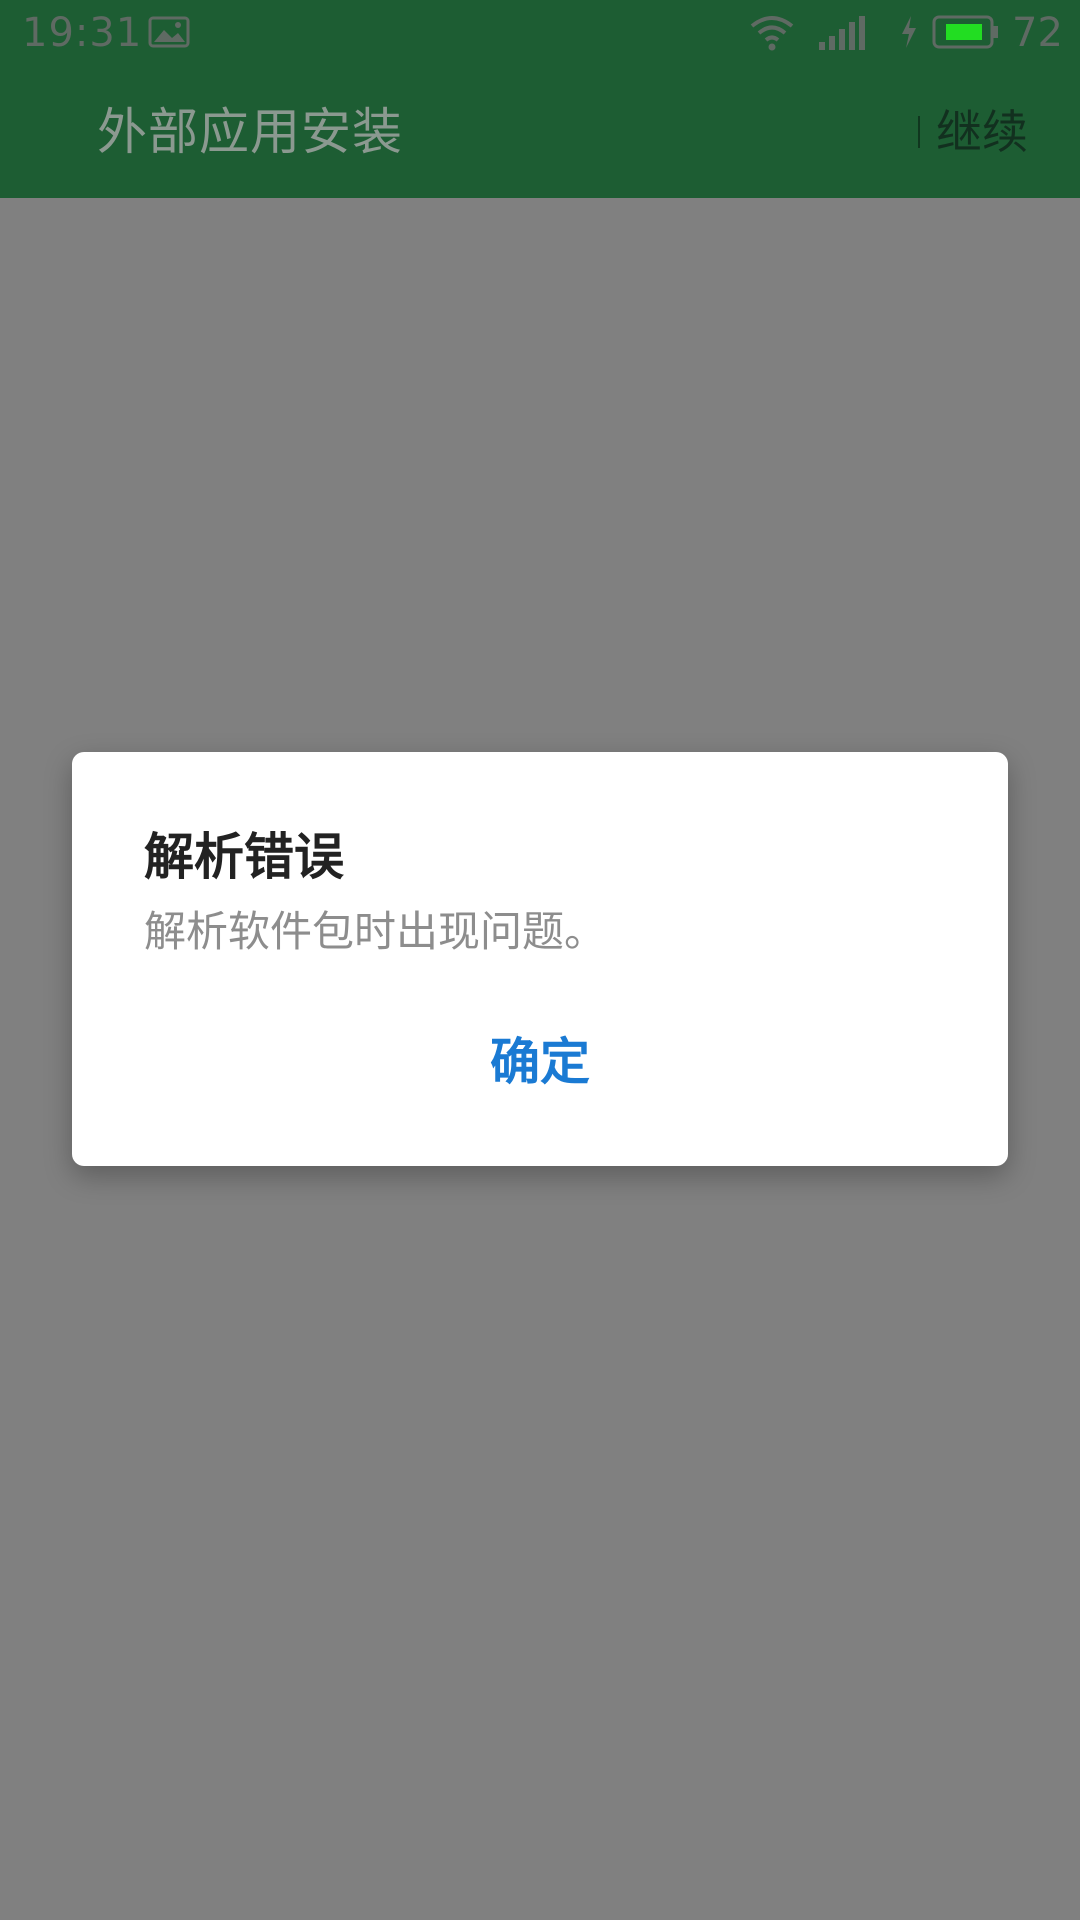 The height and width of the screenshot is (1920, 1080). Describe the element at coordinates (841, 33) in the screenshot. I see `signal-icon` at that location.